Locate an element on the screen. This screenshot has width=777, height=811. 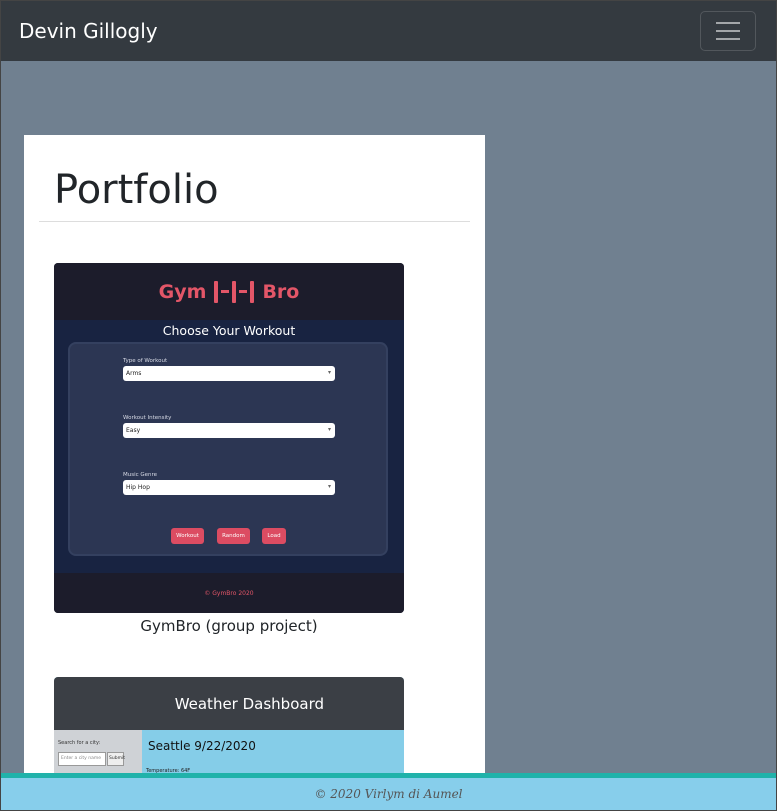
gymbro-footer: © GymBro 2020 is located at coordinates (229, 593).